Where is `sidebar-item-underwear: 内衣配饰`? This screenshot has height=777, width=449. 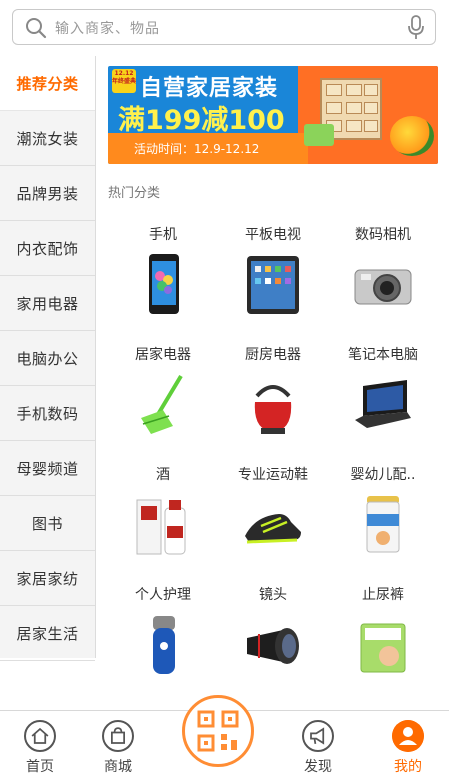
sidebar-item-underwear: 内衣配饰 is located at coordinates (47, 248).